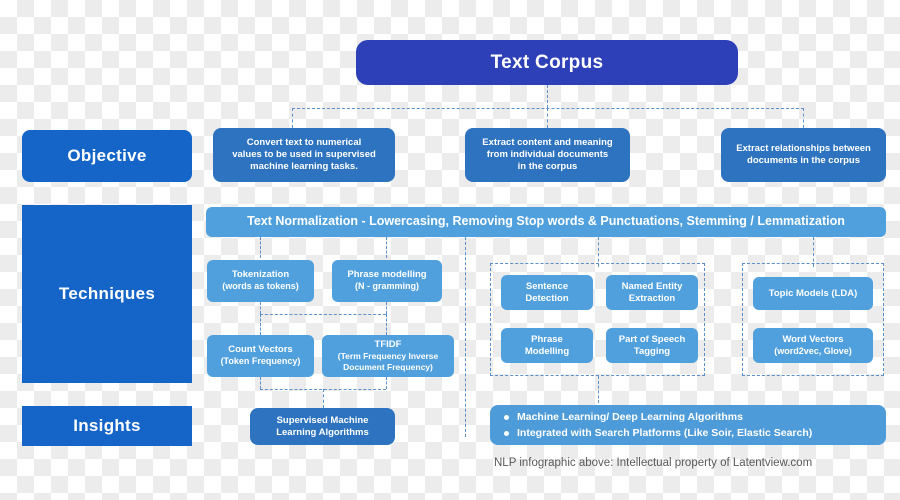 Image resolution: width=900 pixels, height=500 pixels. What do you see at coordinates (386, 308) in the screenshot?
I see `connector-phrase-down` at bounding box center [386, 308].